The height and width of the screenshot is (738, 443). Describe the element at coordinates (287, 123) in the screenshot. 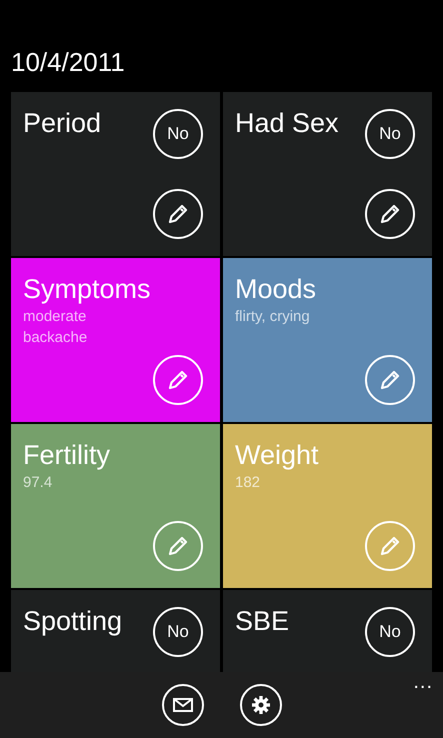

I see `tile-title: Had Sex` at that location.